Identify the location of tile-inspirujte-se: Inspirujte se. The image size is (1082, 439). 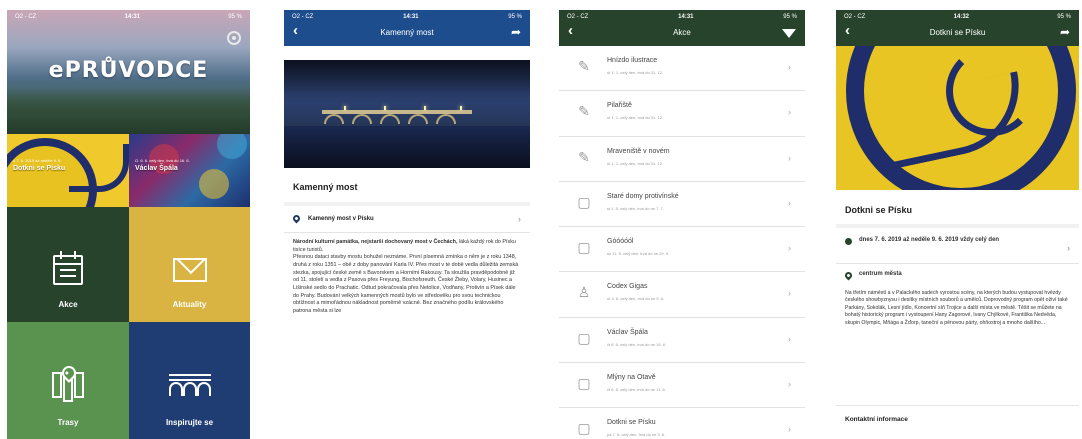
(189, 380).